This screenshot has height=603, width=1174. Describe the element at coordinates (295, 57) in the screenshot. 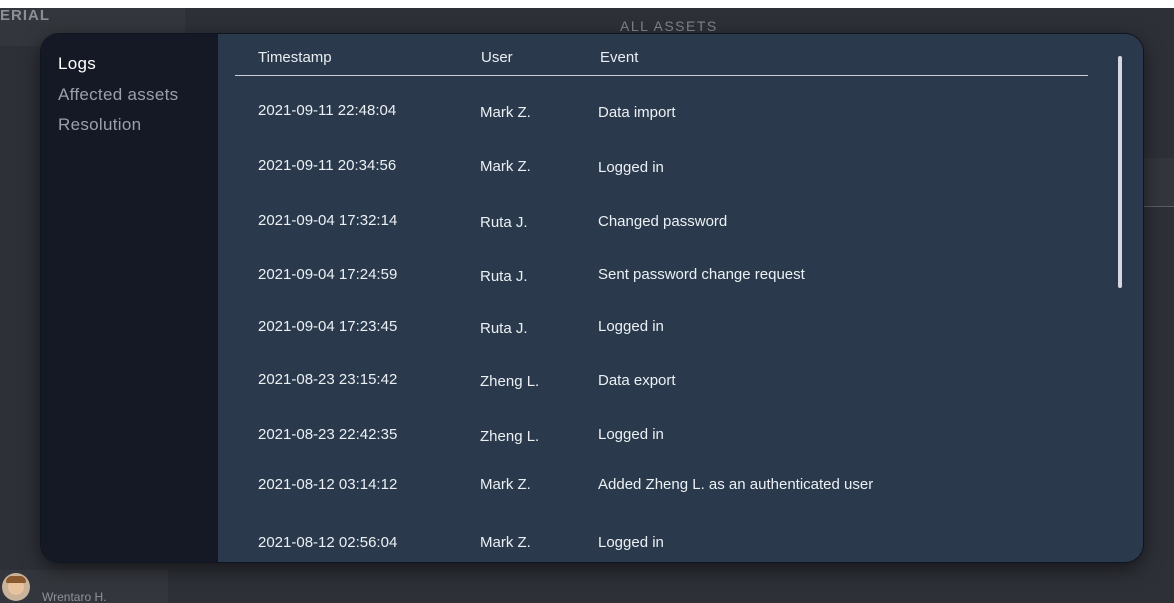

I see `column-header-timestamp: Timestamp` at that location.